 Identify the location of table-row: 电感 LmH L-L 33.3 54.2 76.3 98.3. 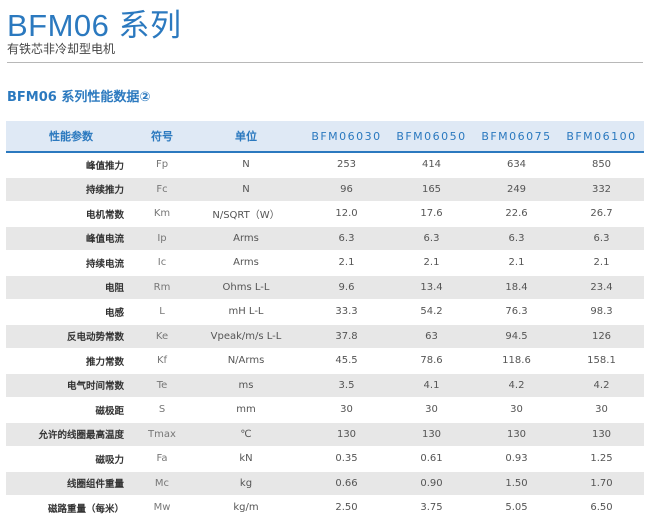
(325, 312).